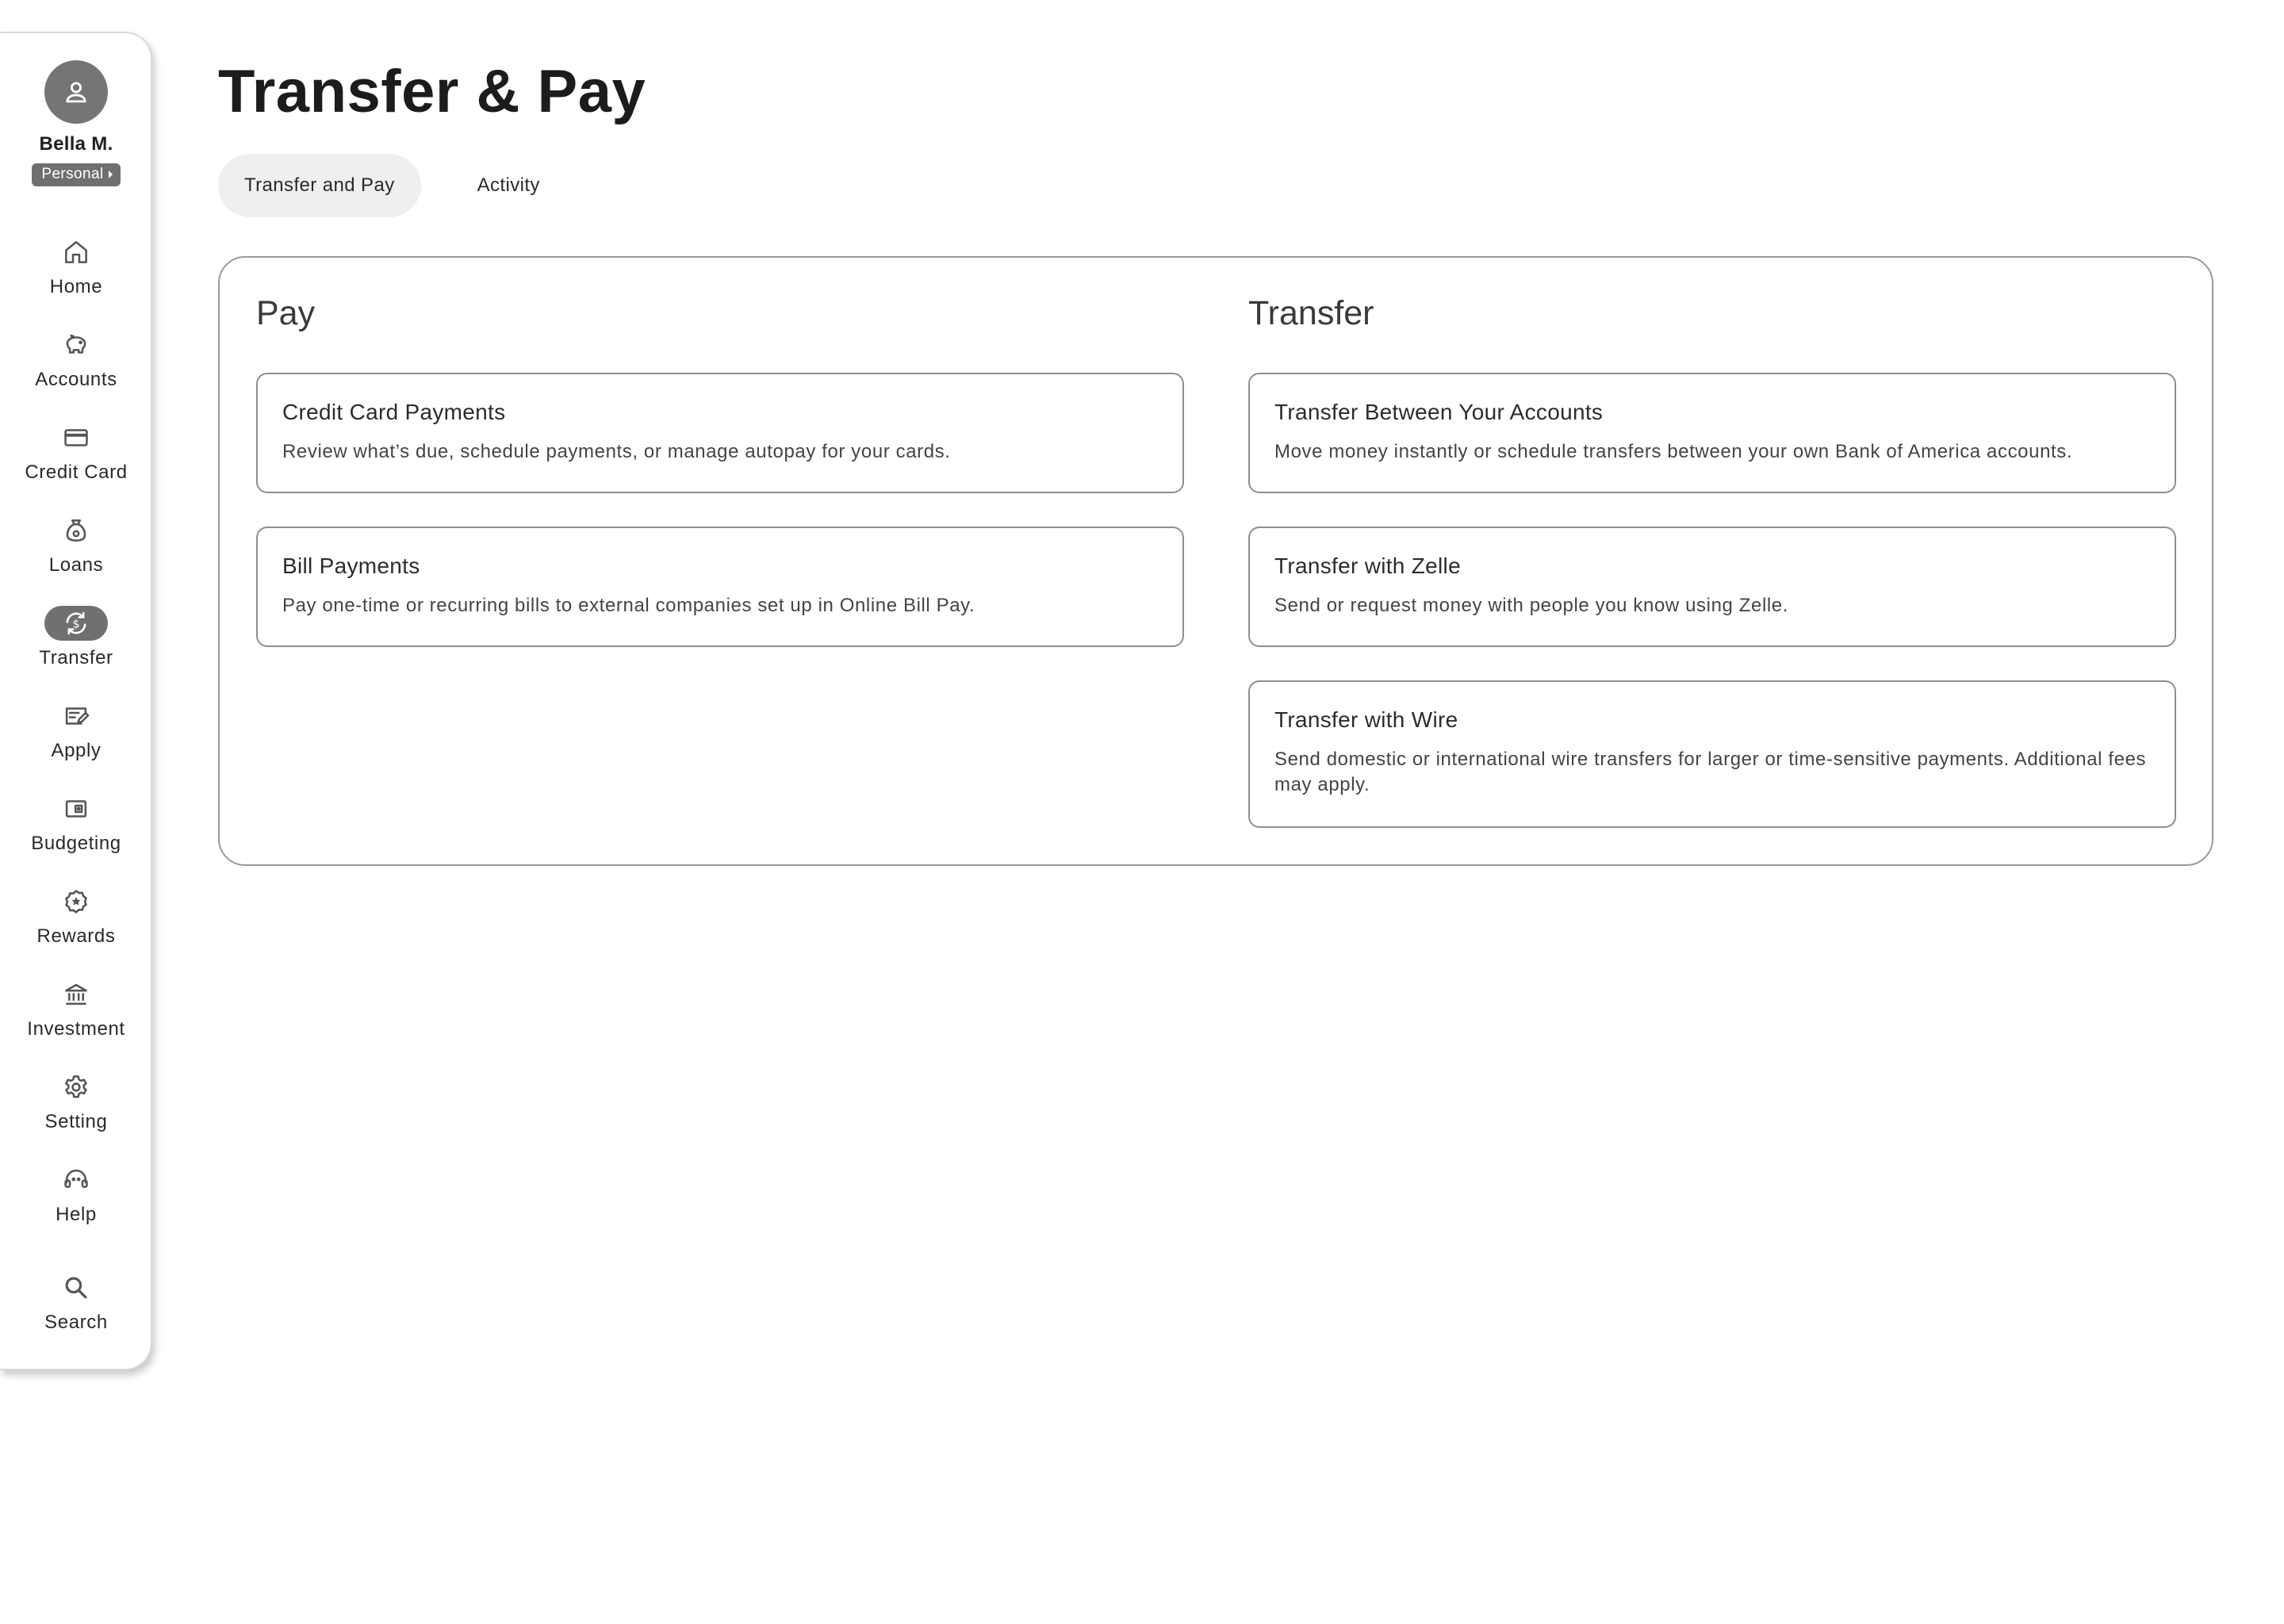 Image resolution: width=2284 pixels, height=1624 pixels. Describe the element at coordinates (76, 994) in the screenshot. I see `bank-building-icon` at that location.